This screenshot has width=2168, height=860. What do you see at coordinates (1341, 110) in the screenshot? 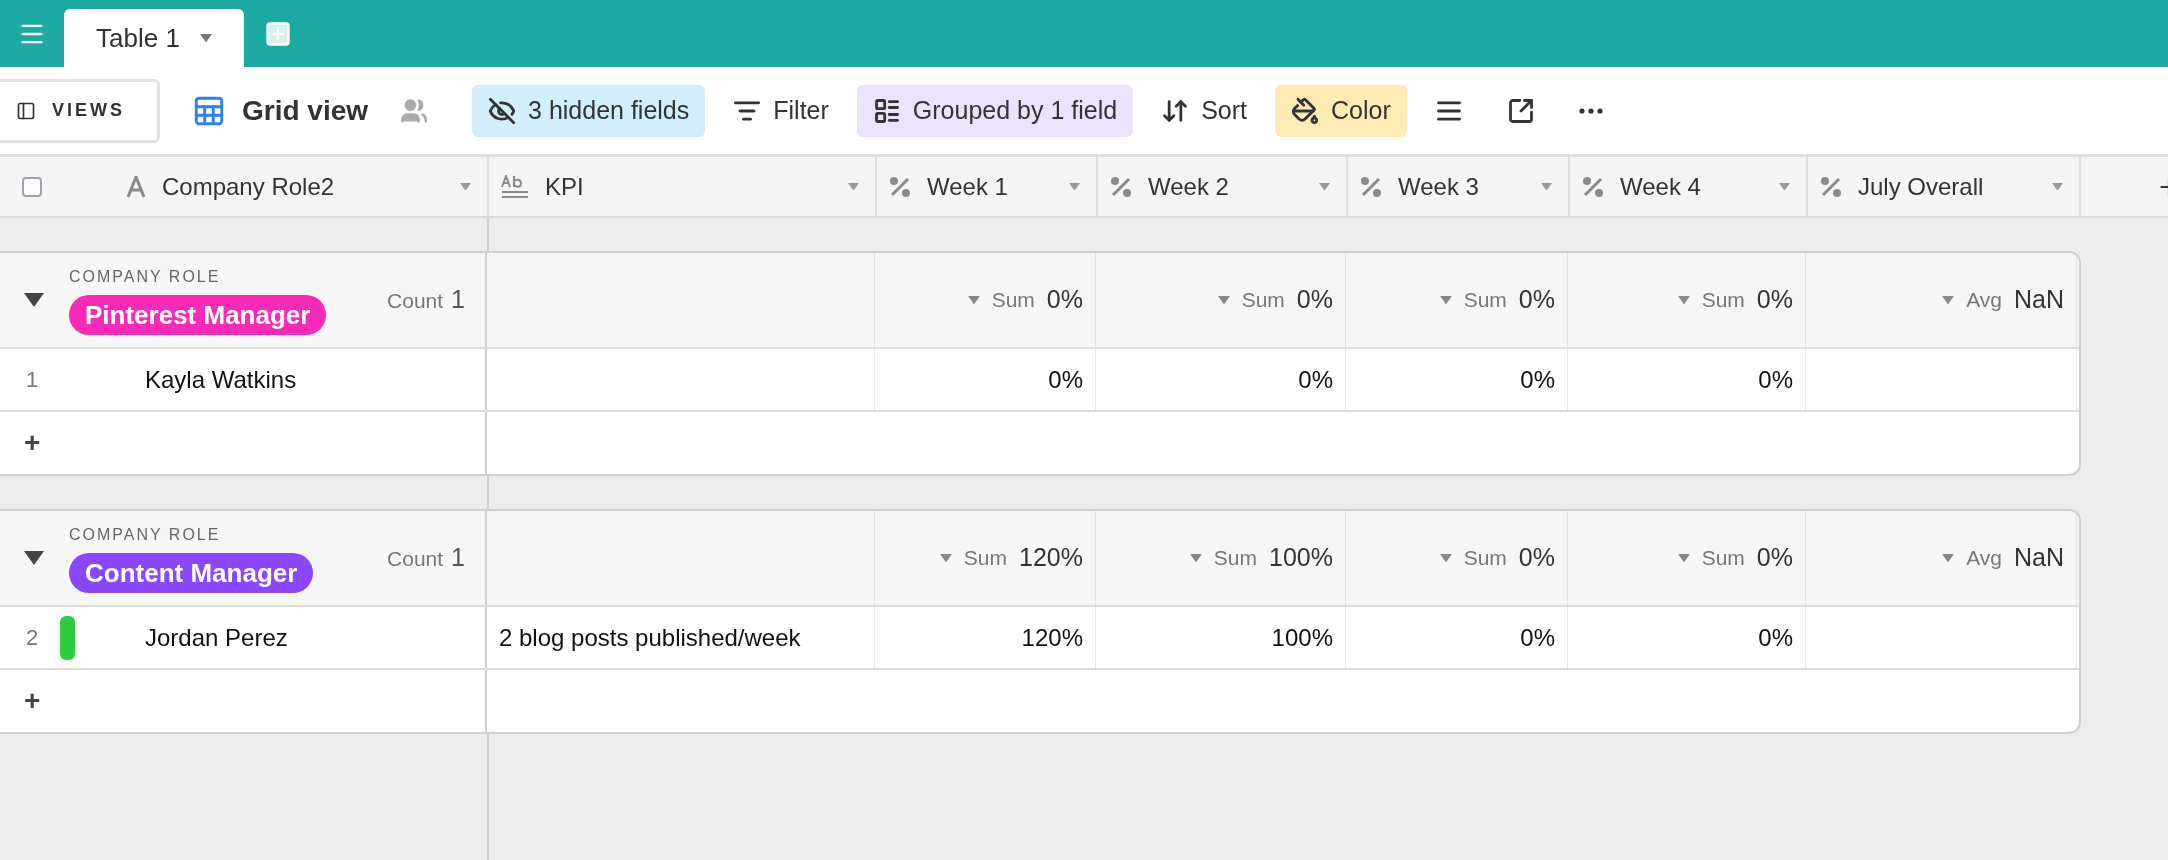
I see `toolbar-button: Color` at bounding box center [1341, 110].